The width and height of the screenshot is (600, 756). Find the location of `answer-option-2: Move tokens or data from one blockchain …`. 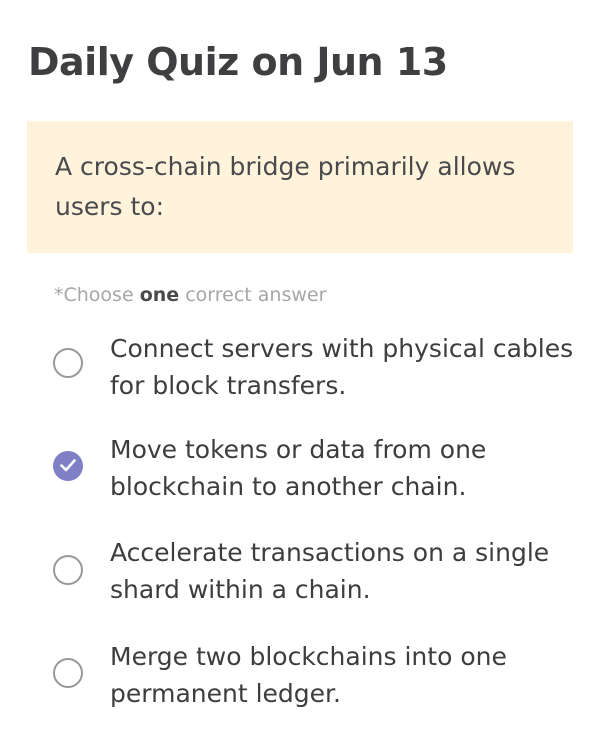

answer-option-2: Move tokens or data from one blockchain … is located at coordinates (300, 472).